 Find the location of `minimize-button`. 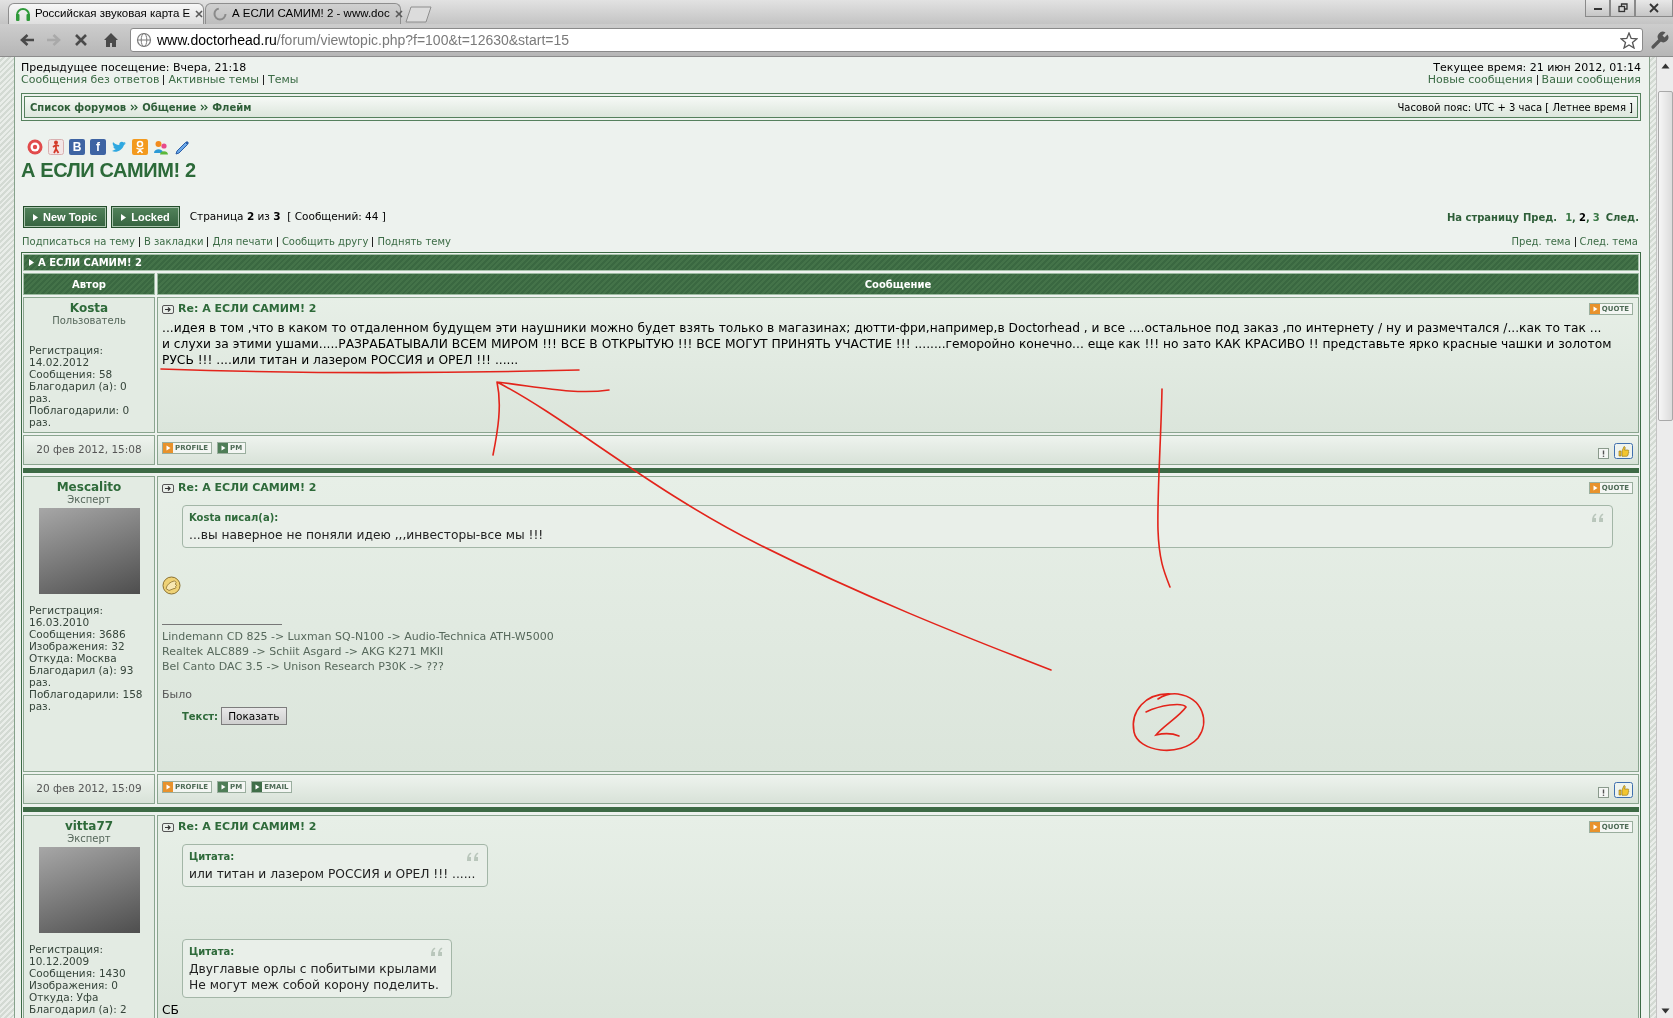

minimize-button is located at coordinates (1597, 8).